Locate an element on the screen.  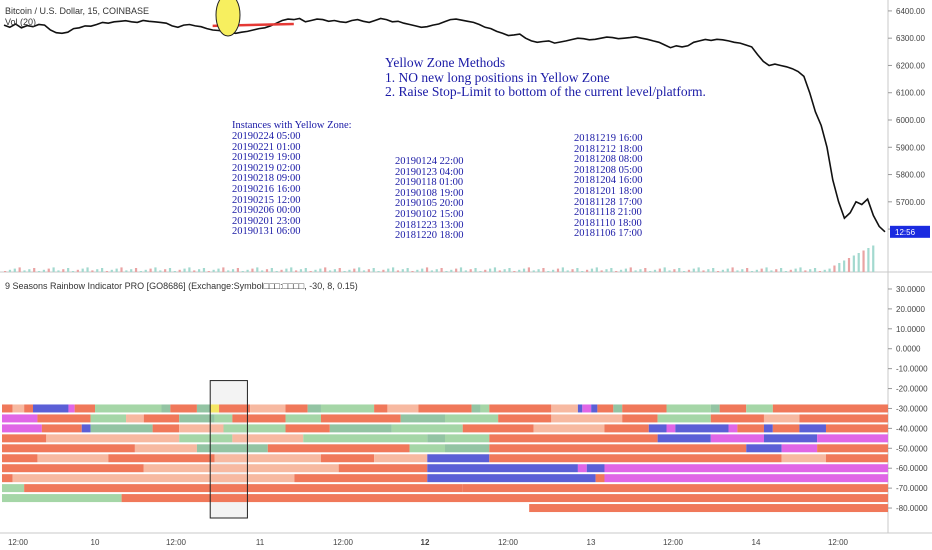
instance-timestamp: 20190224 05:00 is located at coordinates (266, 136).